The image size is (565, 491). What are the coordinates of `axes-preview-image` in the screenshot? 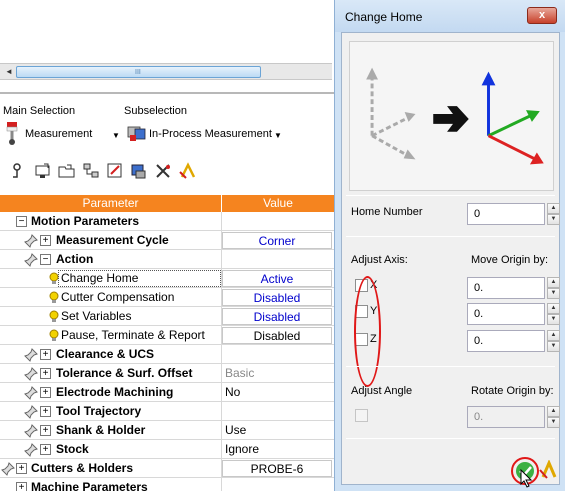 It's located at (451, 116).